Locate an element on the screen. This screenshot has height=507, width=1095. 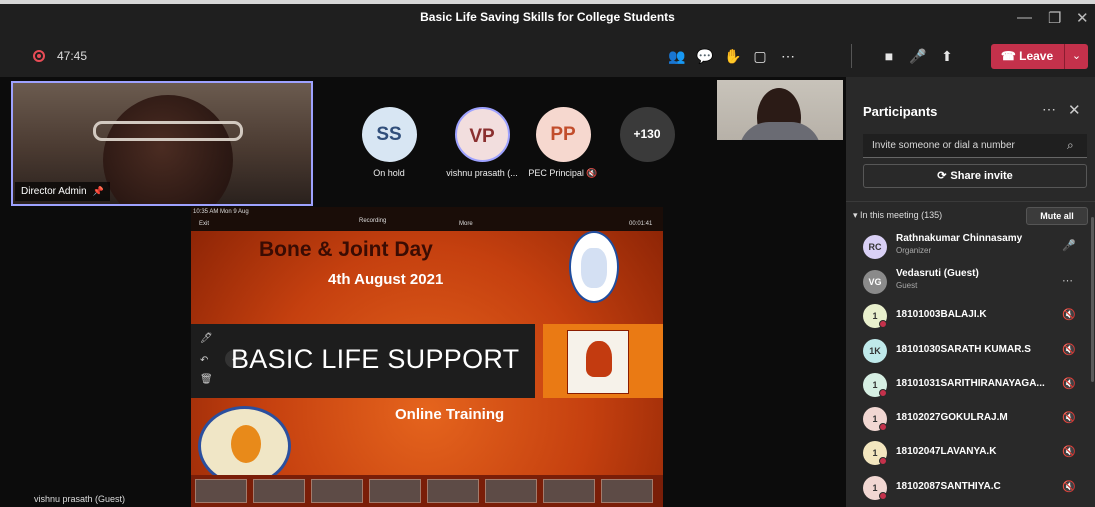
mute-all-button: Mute all is located at coordinates (1057, 216).